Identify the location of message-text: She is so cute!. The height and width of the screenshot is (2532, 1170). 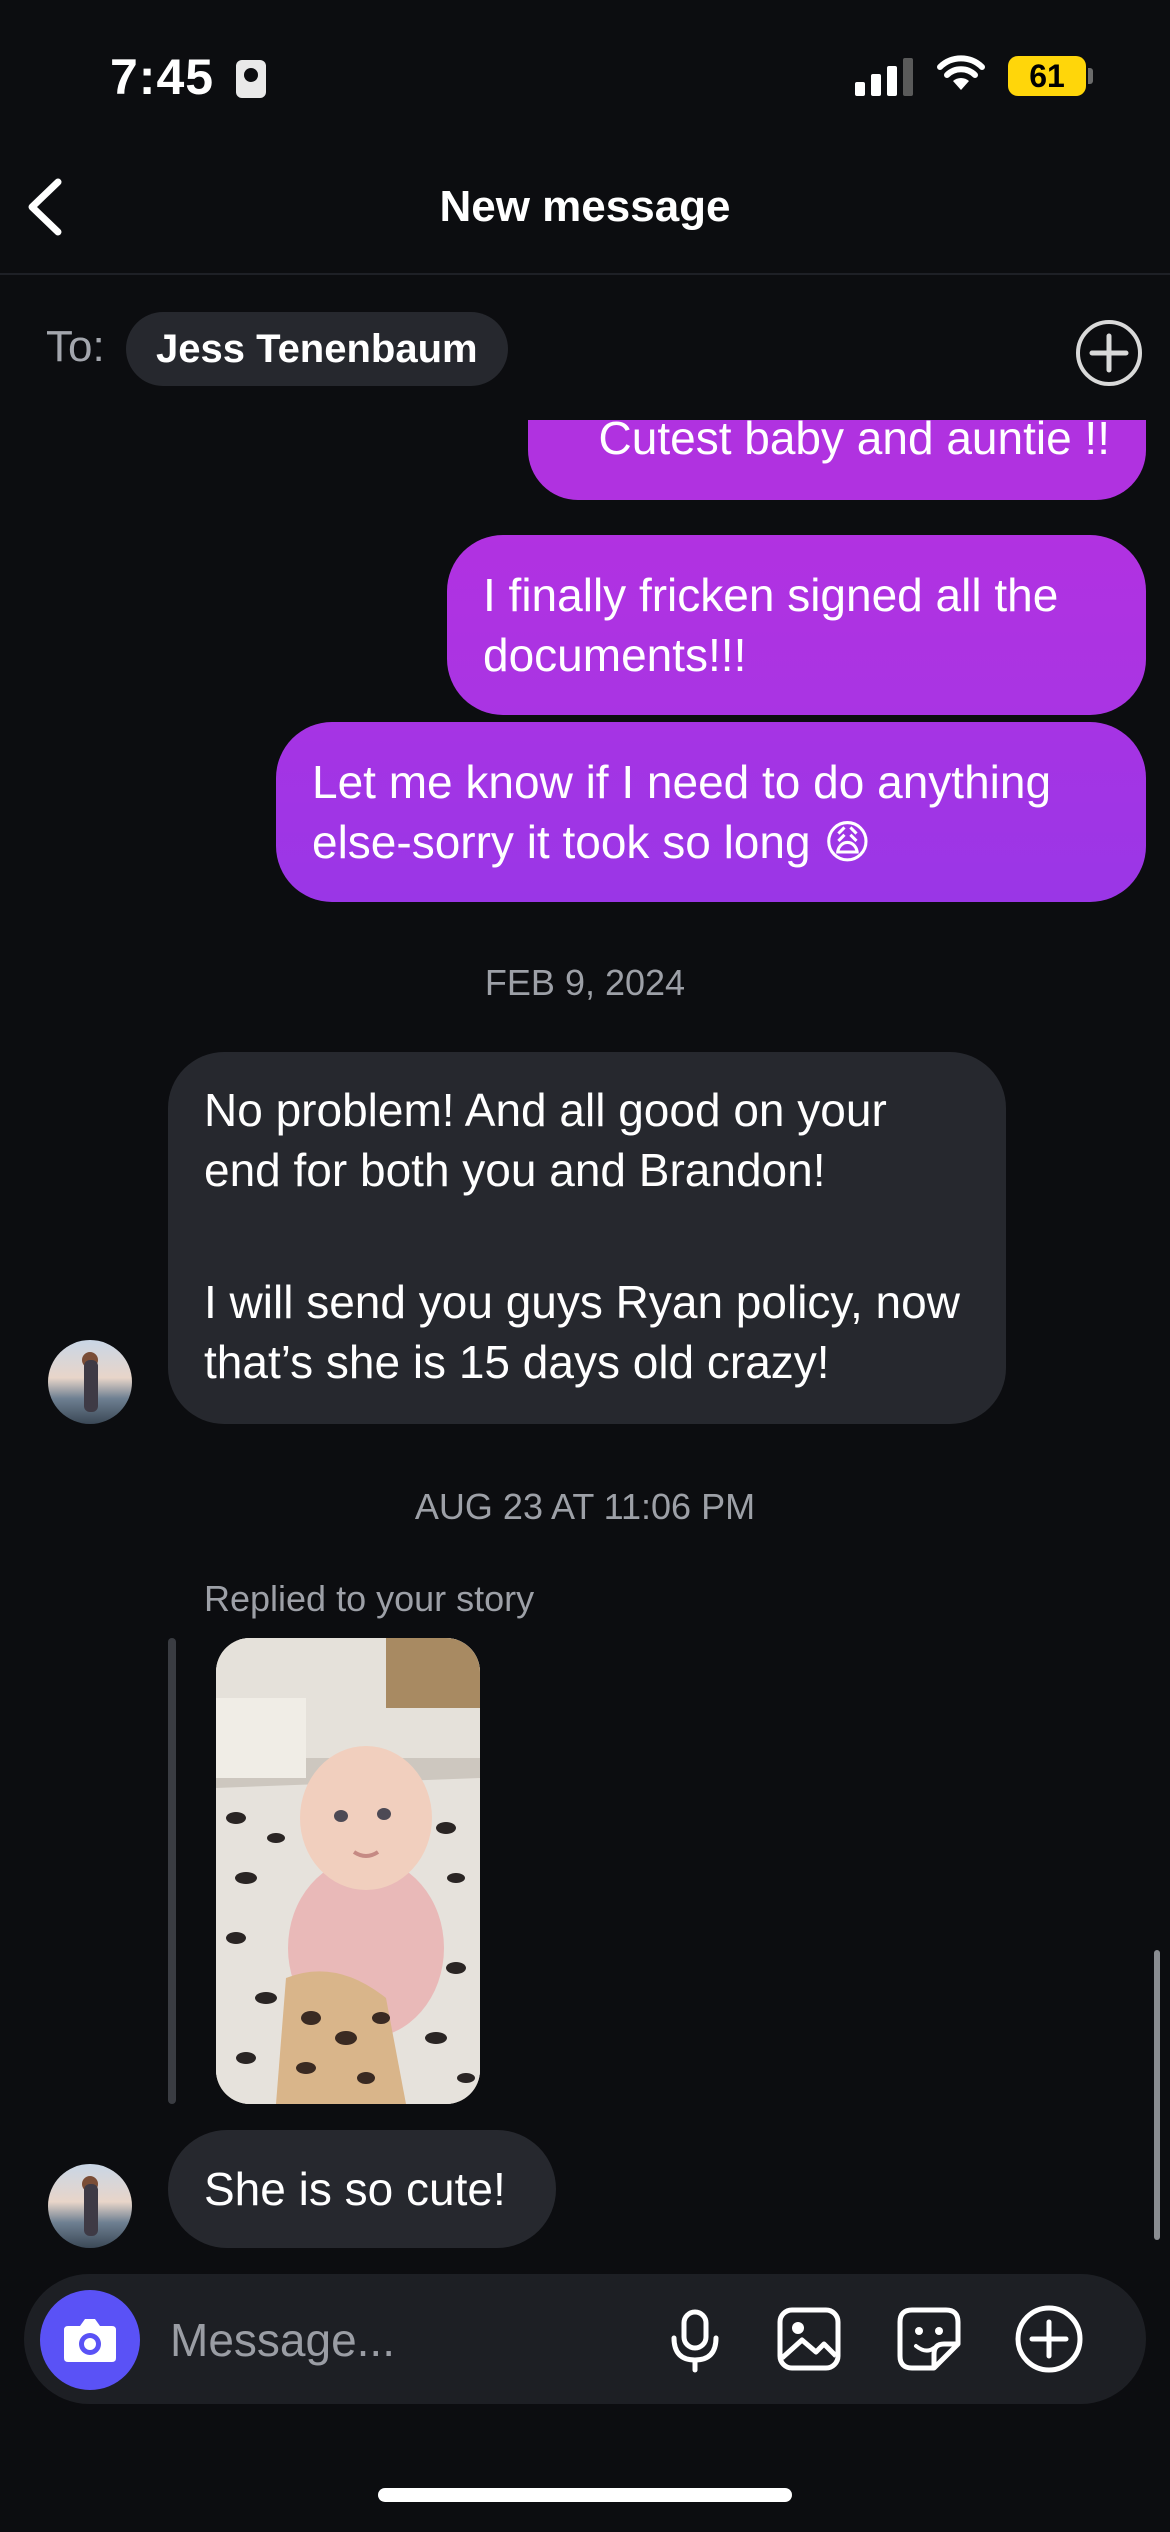
(355, 2189).